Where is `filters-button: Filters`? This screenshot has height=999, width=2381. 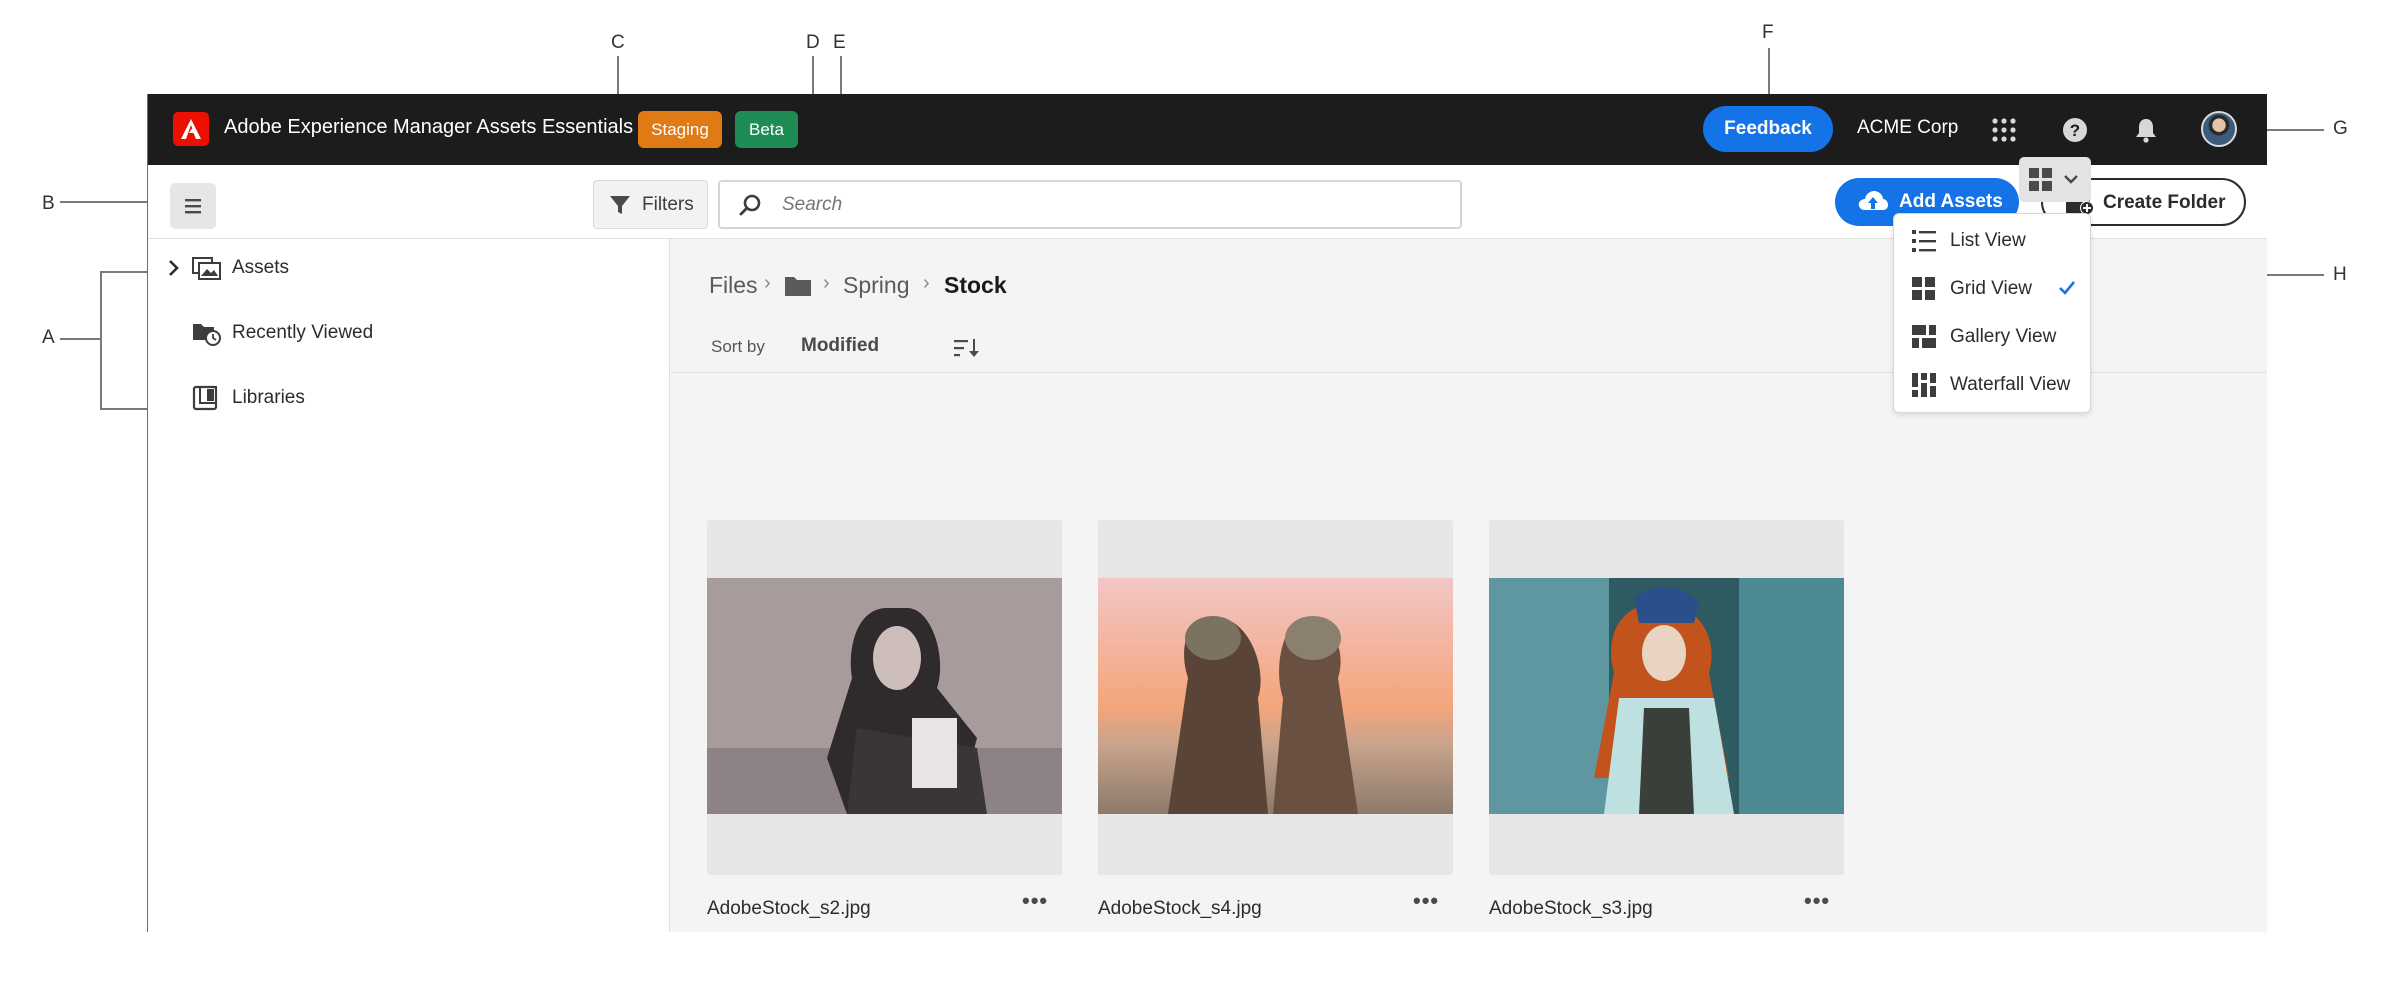 filters-button: Filters is located at coordinates (650, 204).